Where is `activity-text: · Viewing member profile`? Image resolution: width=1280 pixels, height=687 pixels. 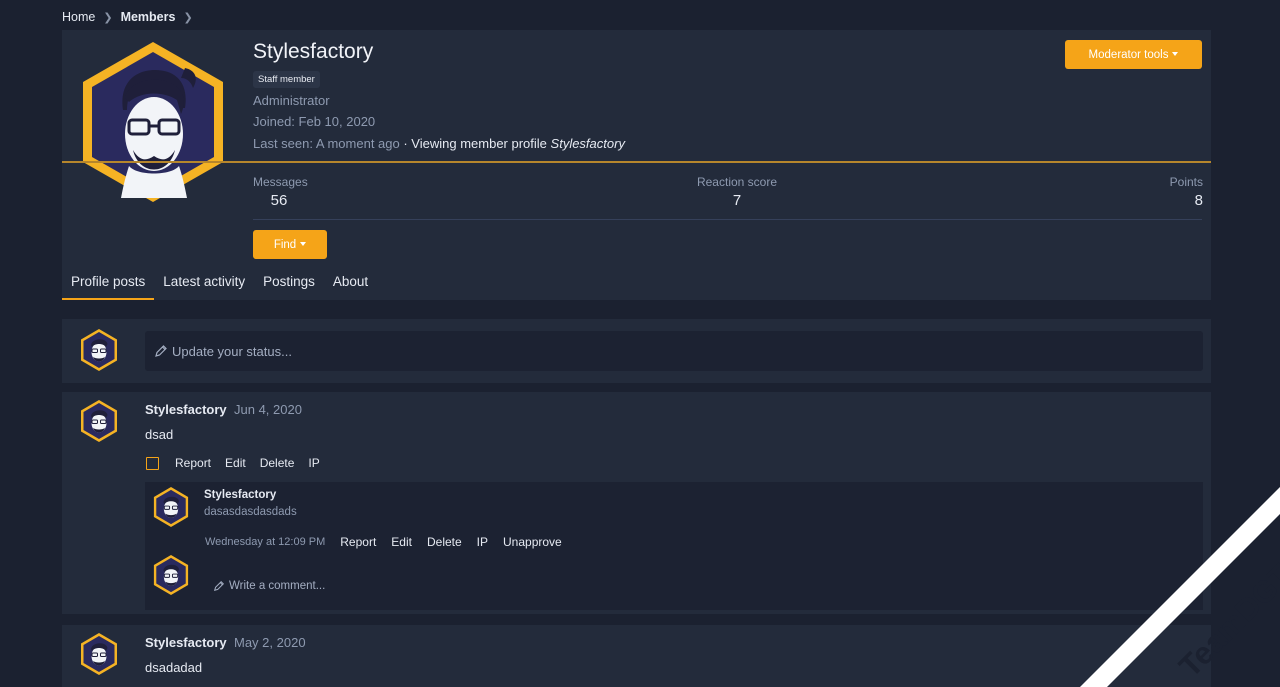 activity-text: · Viewing member profile is located at coordinates (475, 143).